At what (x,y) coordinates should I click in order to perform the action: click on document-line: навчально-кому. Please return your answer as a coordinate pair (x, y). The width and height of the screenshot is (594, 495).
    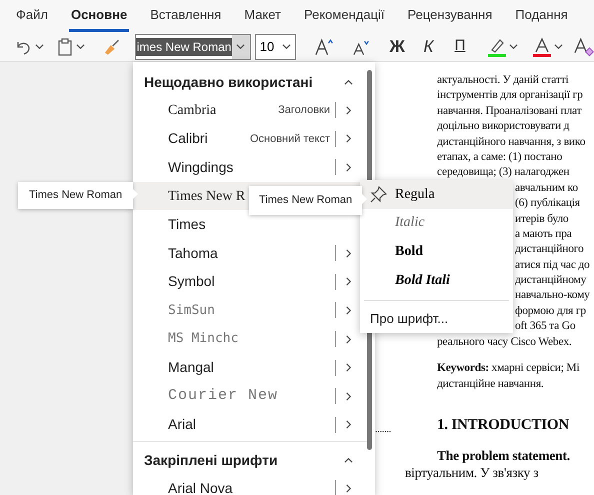
    Looking at the image, I should click on (552, 295).